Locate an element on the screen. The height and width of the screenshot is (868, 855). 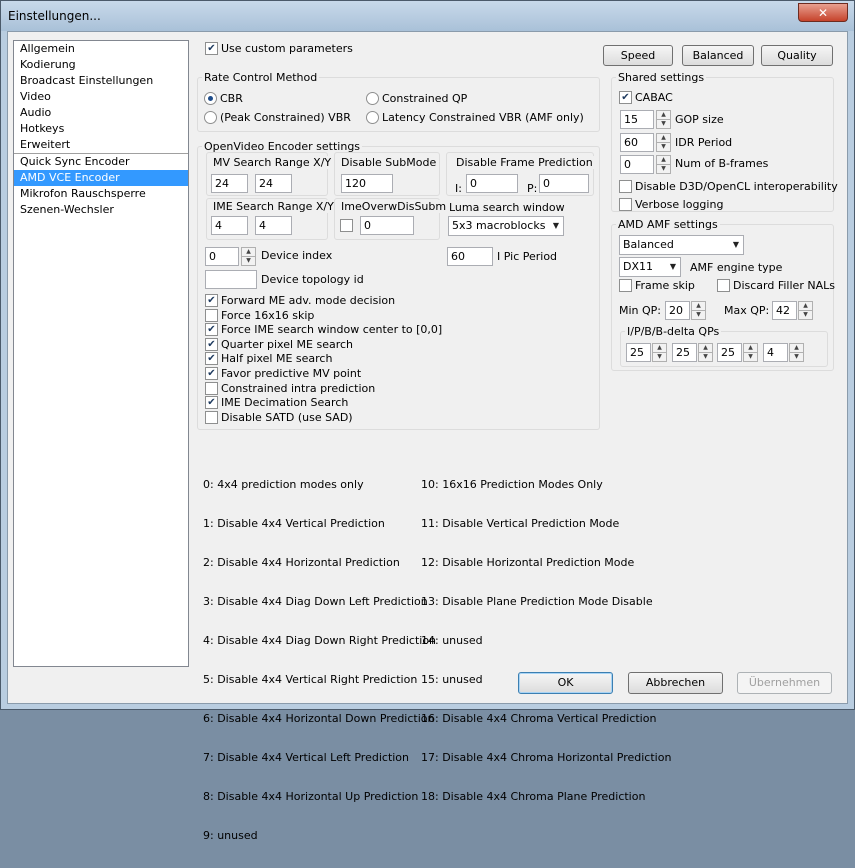
delta-qp-bdelta-input: 4 is located at coordinates (775, 352).